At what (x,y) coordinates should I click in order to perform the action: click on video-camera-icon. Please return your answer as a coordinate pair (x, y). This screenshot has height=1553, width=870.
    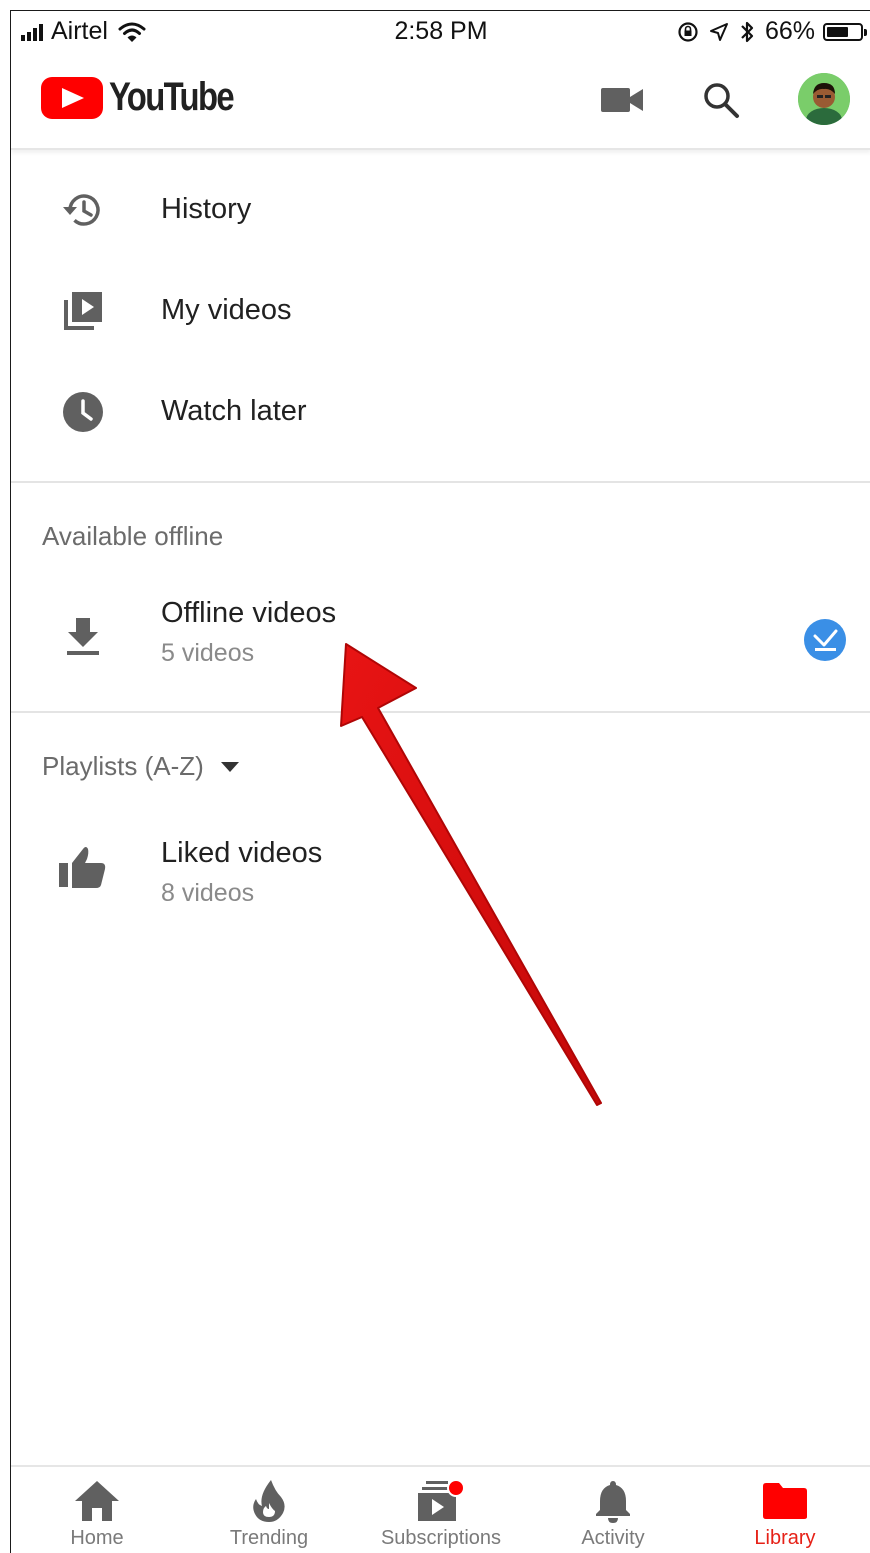
    Looking at the image, I should click on (622, 100).